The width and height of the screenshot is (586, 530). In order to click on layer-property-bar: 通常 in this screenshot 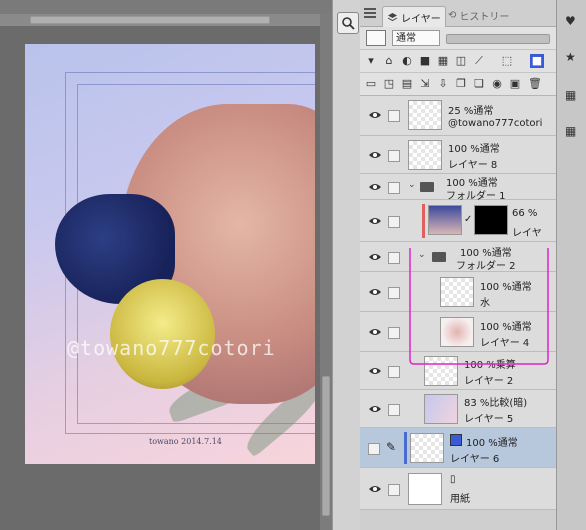, I will do `click(458, 38)`.